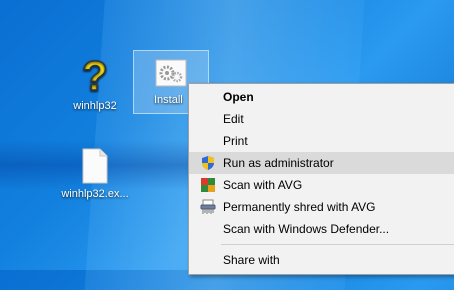 The image size is (454, 290). I want to click on menu-item-run-as-administrator: Run as administrator, so click(321, 163).